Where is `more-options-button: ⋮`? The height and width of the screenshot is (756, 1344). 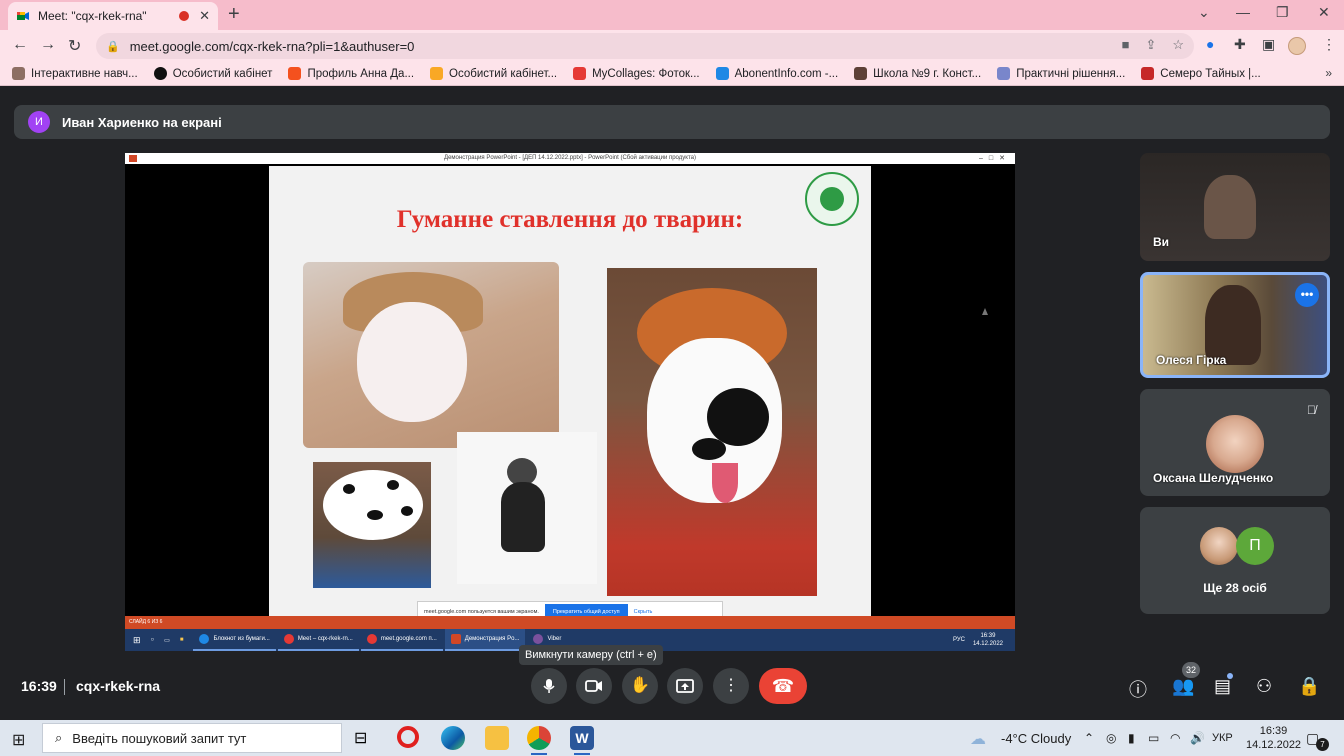 more-options-button: ⋮ is located at coordinates (731, 686).